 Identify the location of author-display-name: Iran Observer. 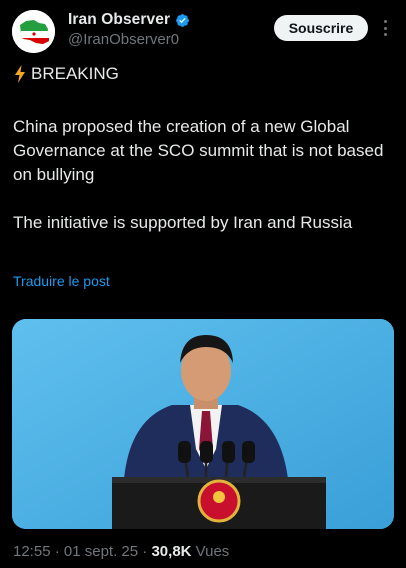
(119, 20).